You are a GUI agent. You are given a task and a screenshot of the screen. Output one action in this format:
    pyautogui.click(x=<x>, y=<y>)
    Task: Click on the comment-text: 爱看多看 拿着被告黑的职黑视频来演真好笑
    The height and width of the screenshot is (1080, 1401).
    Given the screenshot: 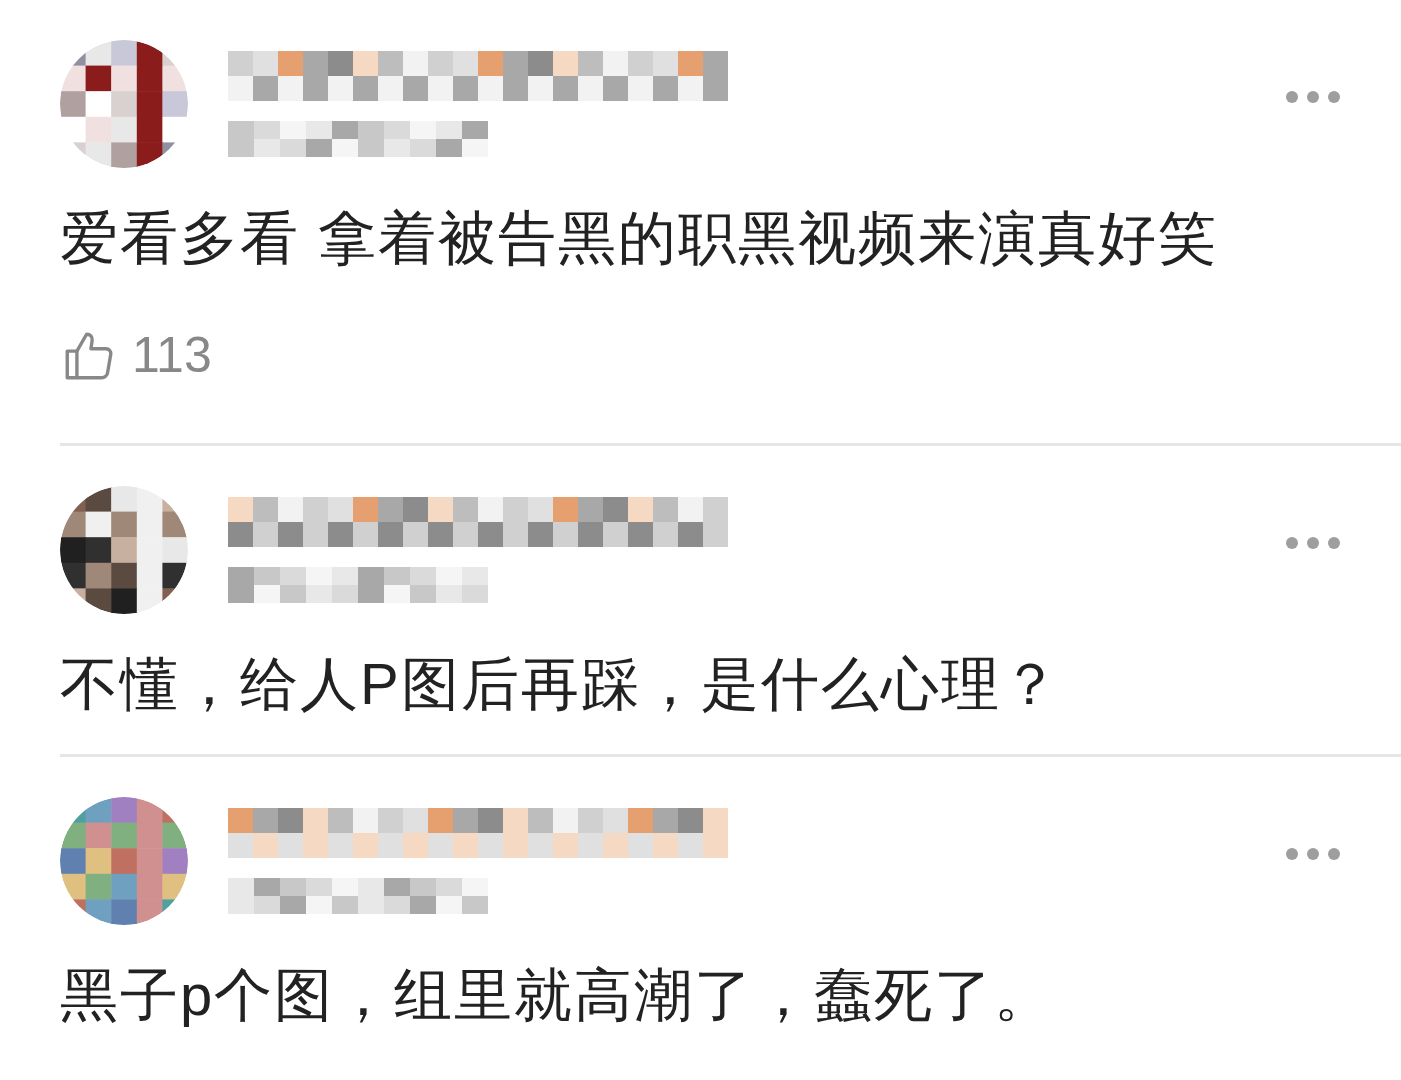 What is the action you would take?
    pyautogui.click(x=639, y=238)
    